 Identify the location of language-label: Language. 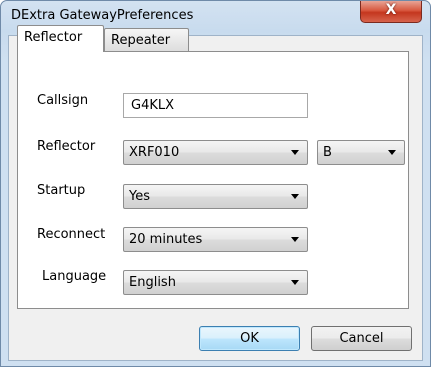
(74, 276).